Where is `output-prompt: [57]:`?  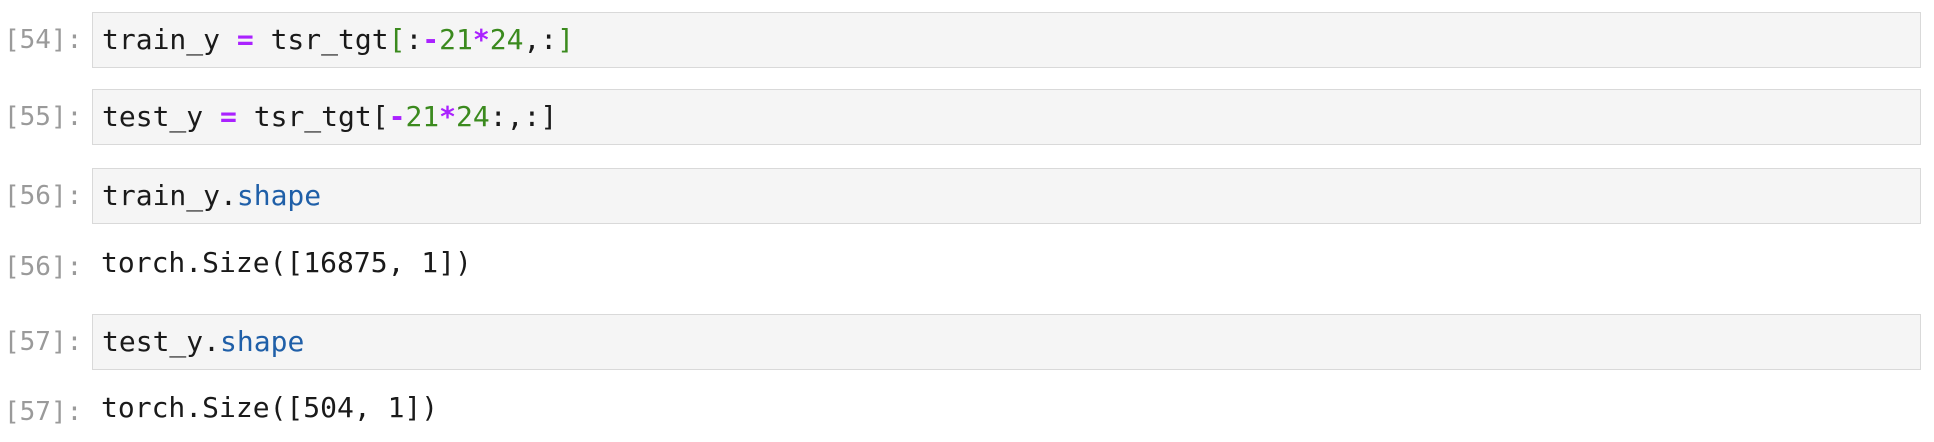 output-prompt: [57]: is located at coordinates (43, 412).